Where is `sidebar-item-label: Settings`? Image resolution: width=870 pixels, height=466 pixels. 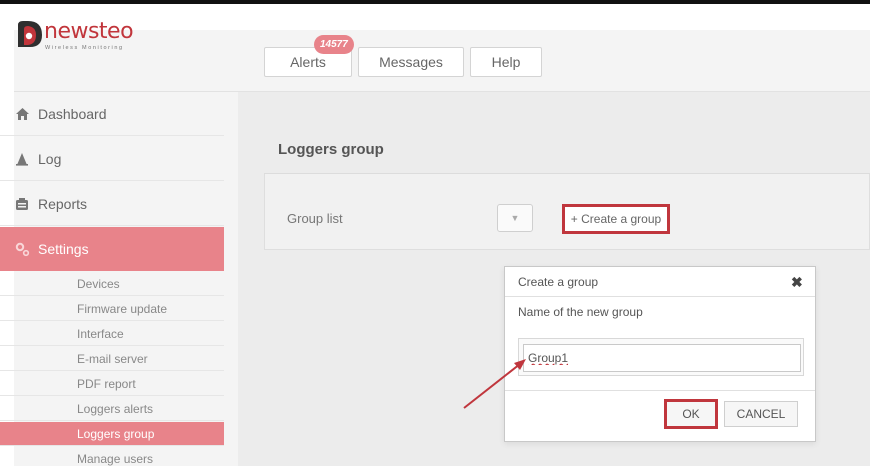
sidebar-item-label: Settings is located at coordinates (63, 249).